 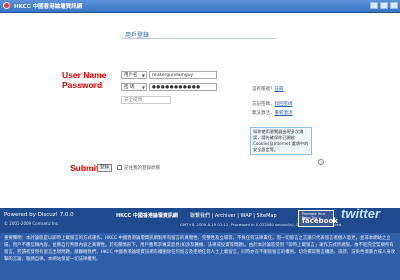 What do you see at coordinates (48, 7) in the screenshot?
I see `window-title: HKCC 中國香港論壇資訊網` at bounding box center [48, 7].